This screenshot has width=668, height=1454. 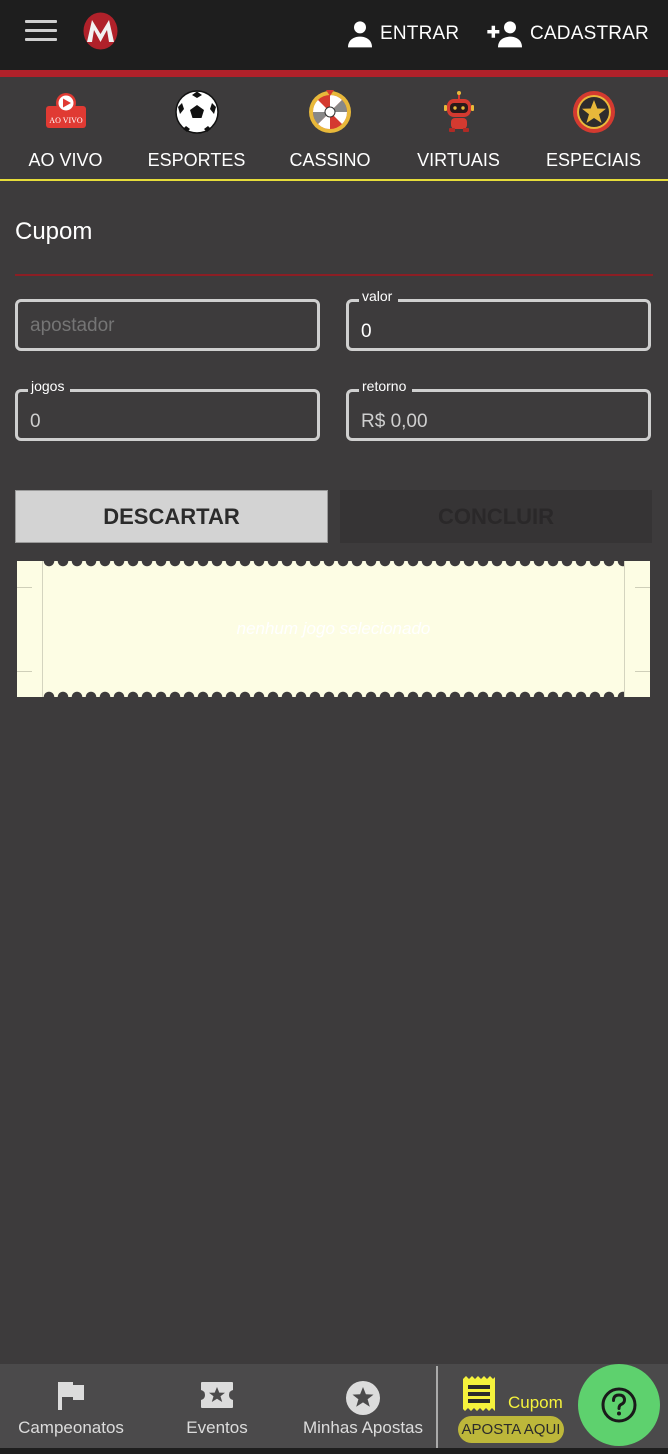 I want to click on register-label: CADASTRAR, so click(x=589, y=33).